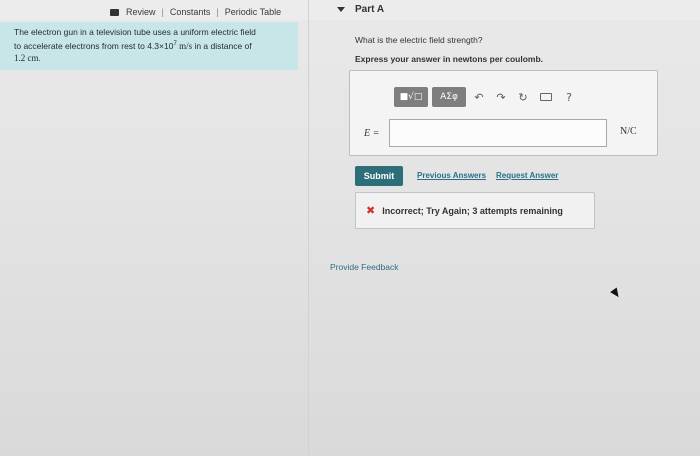 Image resolution: width=700 pixels, height=456 pixels. I want to click on math-toolbar: ■√□ ΑΣφ ↶ ↷ ↻ ?, so click(486, 97).